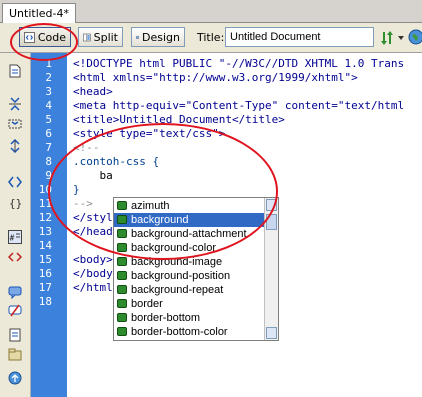  What do you see at coordinates (161, 37) in the screenshot?
I see `design-view-label: Design` at bounding box center [161, 37].